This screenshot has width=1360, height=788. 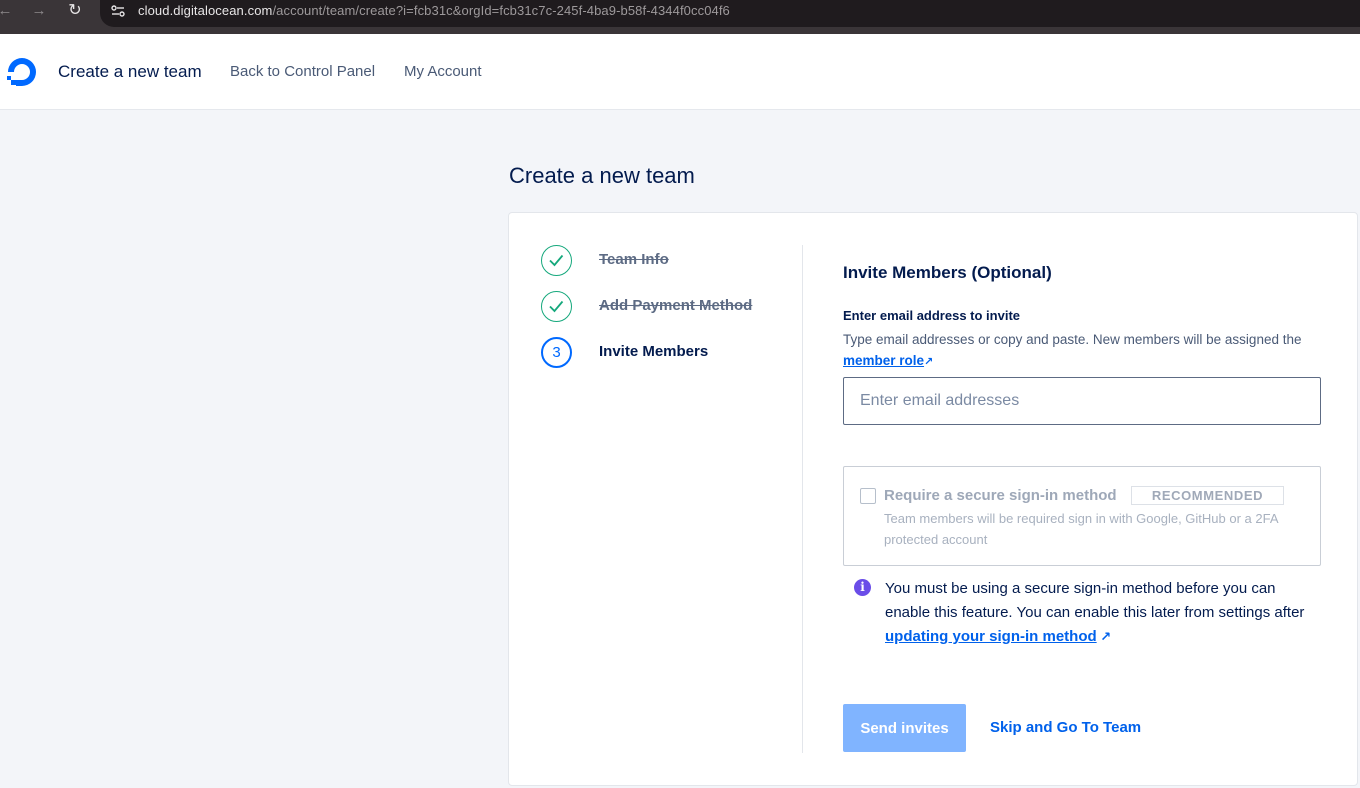 I want to click on url-host: cloud.digitalocean.com, so click(x=205, y=10).